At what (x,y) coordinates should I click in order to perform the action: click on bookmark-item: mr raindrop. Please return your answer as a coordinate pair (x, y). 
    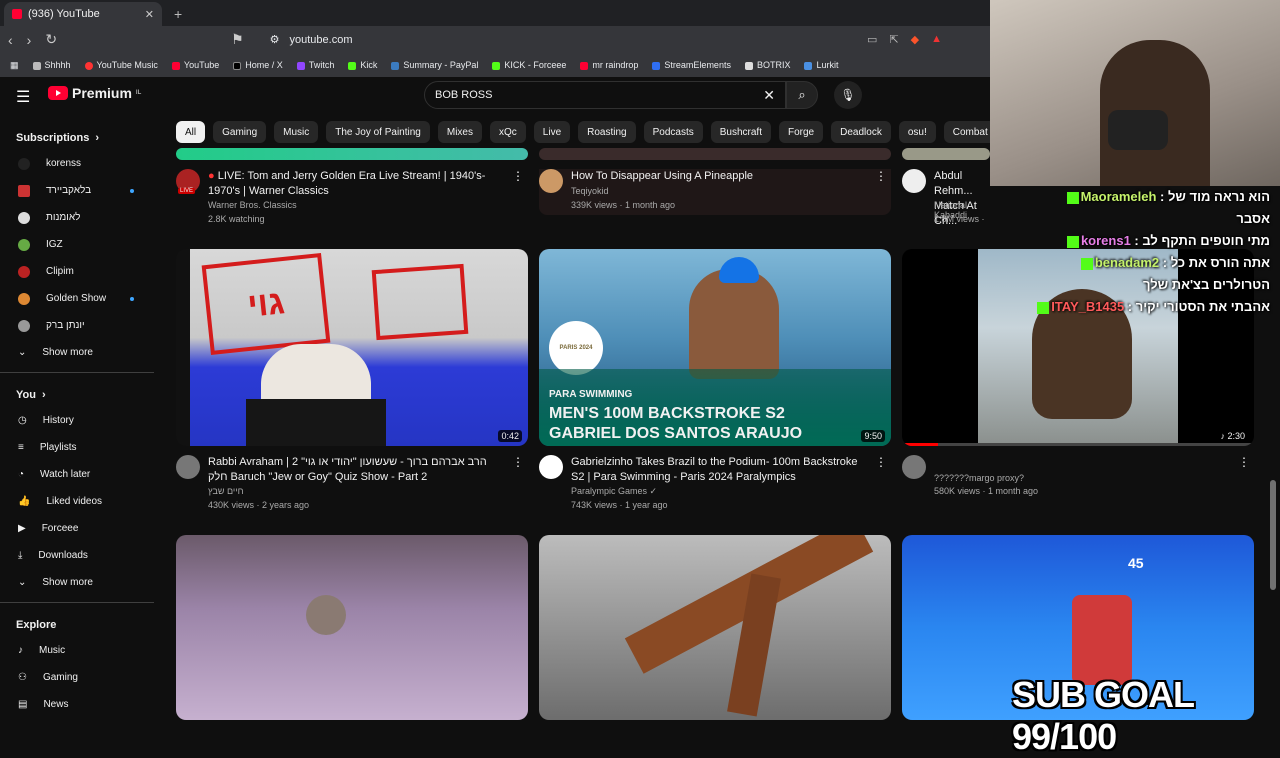
    Looking at the image, I should click on (609, 65).